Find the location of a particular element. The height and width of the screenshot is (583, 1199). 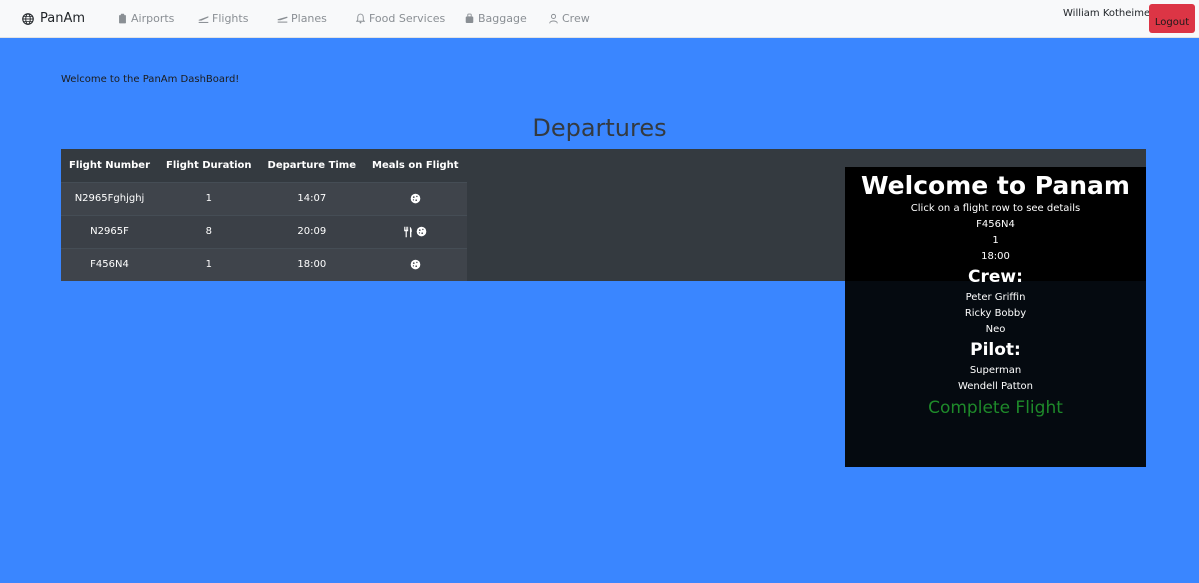

nav-item-airports: Airports is located at coordinates (145, 18).